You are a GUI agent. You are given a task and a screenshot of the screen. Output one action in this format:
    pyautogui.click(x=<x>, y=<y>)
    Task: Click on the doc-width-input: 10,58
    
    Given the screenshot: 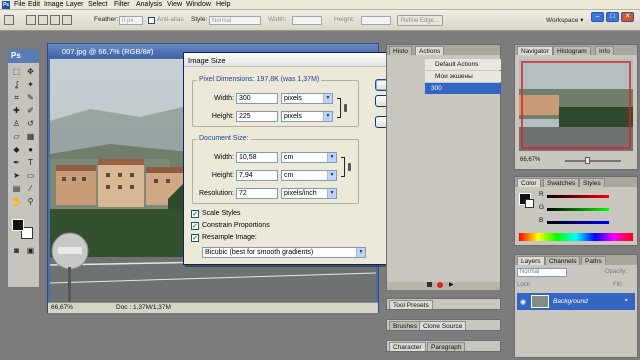 What is the action you would take?
    pyautogui.click(x=257, y=157)
    